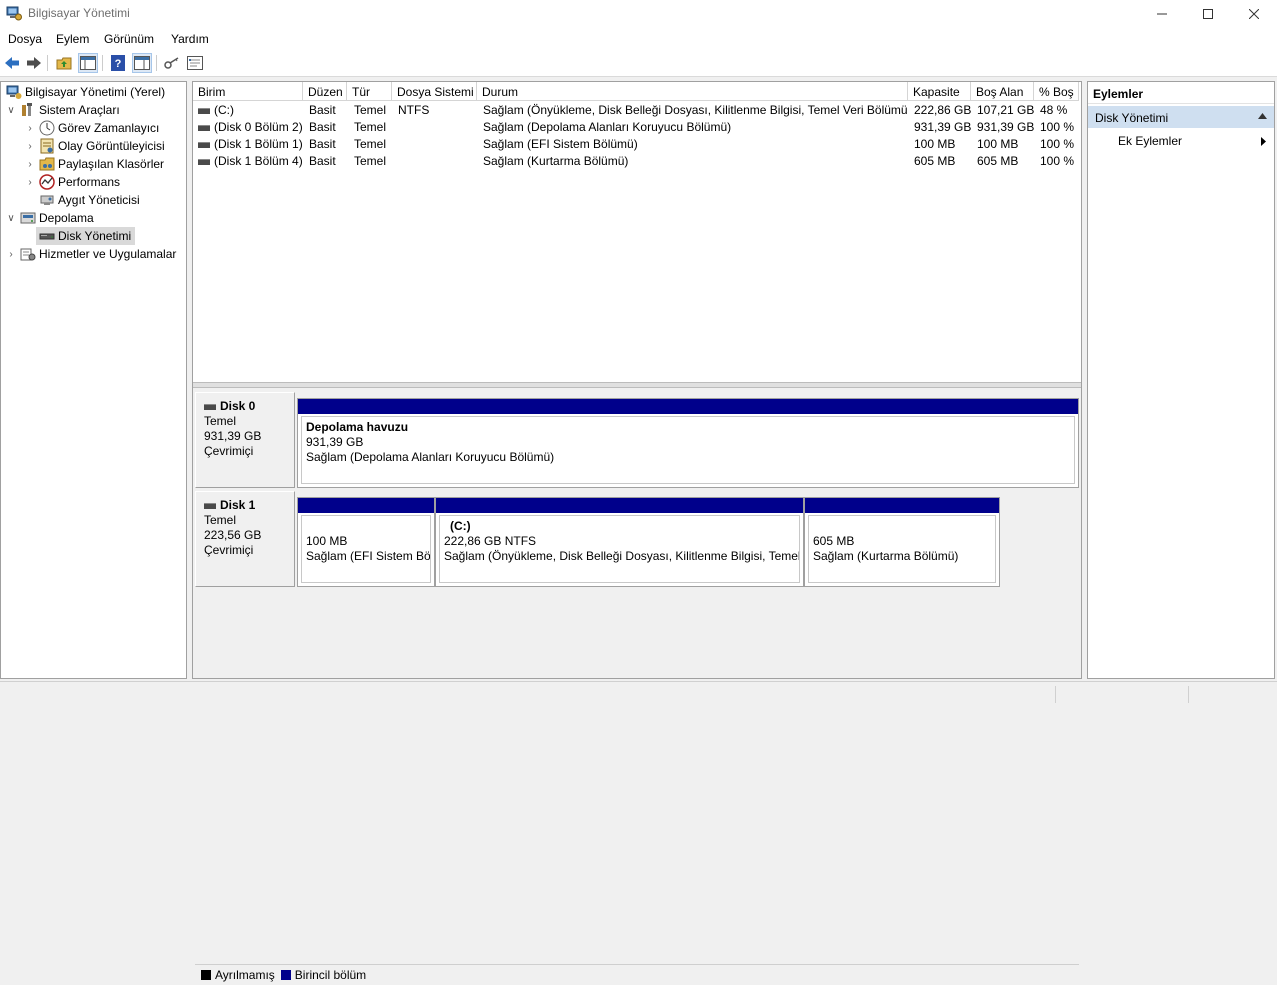 The height and width of the screenshot is (985, 1277). Describe the element at coordinates (118, 63) in the screenshot. I see `help-button: ?` at that location.